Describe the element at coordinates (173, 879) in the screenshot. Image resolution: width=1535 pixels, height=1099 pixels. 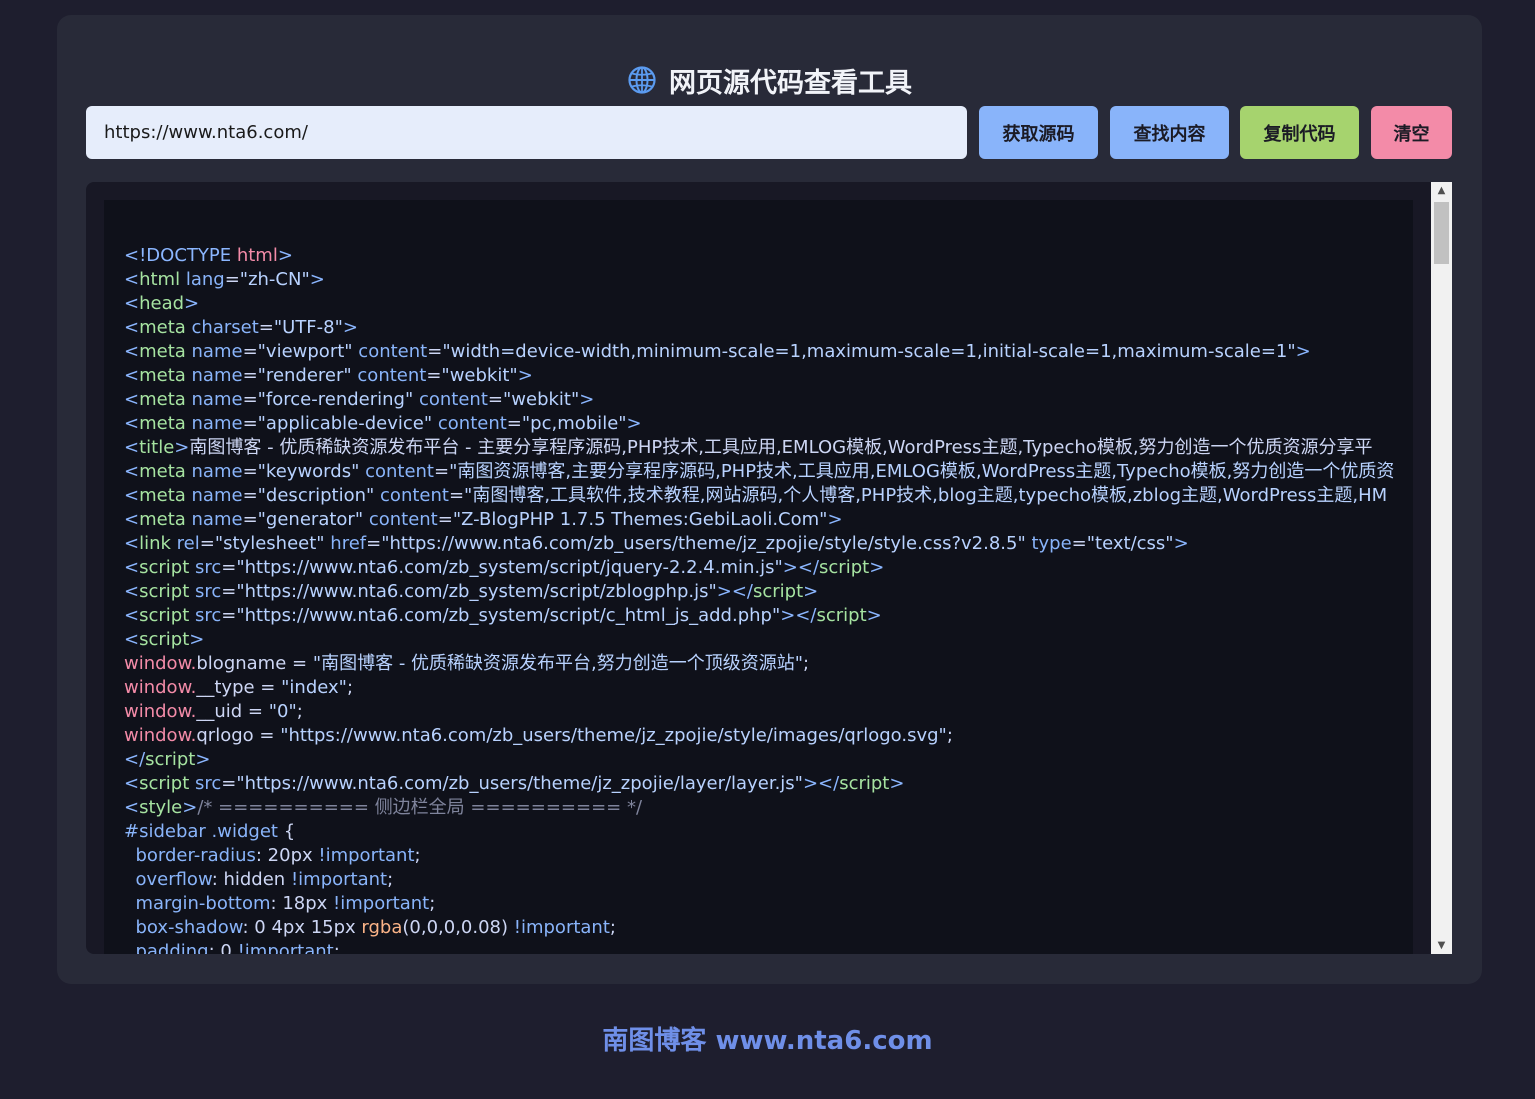
I see `code-token: overflow` at that location.